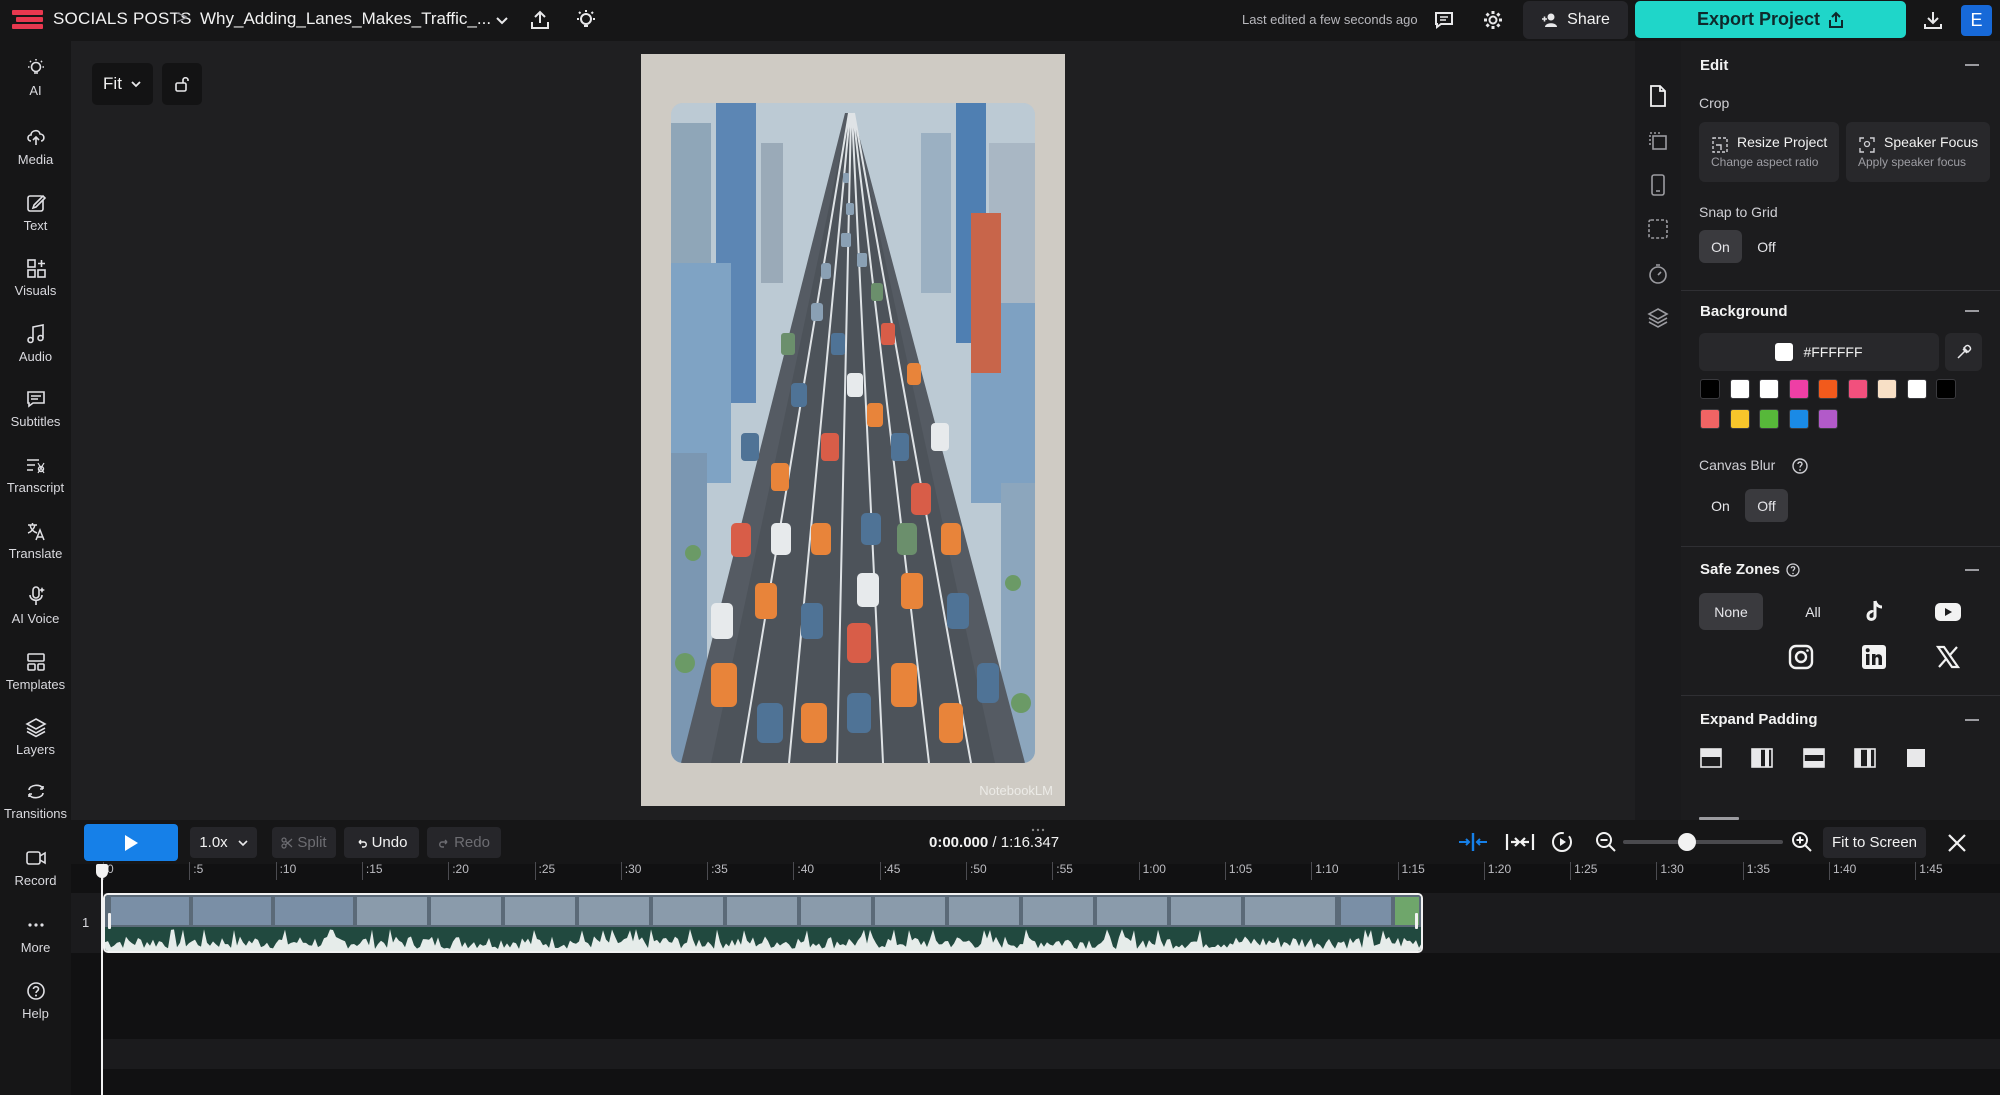 Image resolution: width=2000 pixels, height=1095 pixels. What do you see at coordinates (1658, 318) in the screenshot?
I see `layers-icon` at bounding box center [1658, 318].